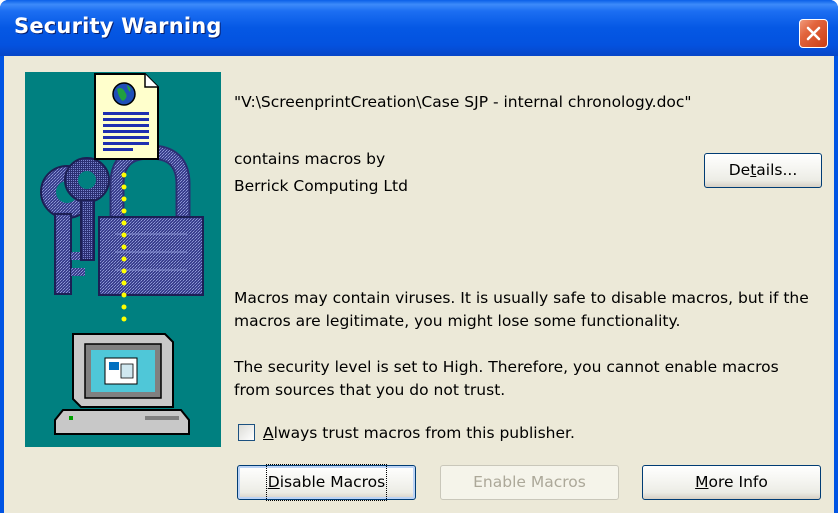  What do you see at coordinates (126, 116) in the screenshot?
I see `document-globe-icon` at bounding box center [126, 116].